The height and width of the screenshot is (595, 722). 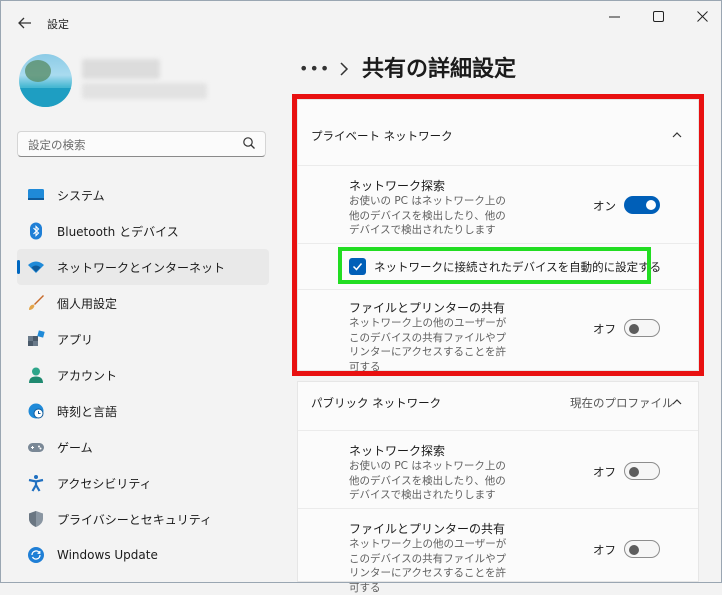 What do you see at coordinates (25, 23) in the screenshot?
I see `back-arrow-icon` at bounding box center [25, 23].